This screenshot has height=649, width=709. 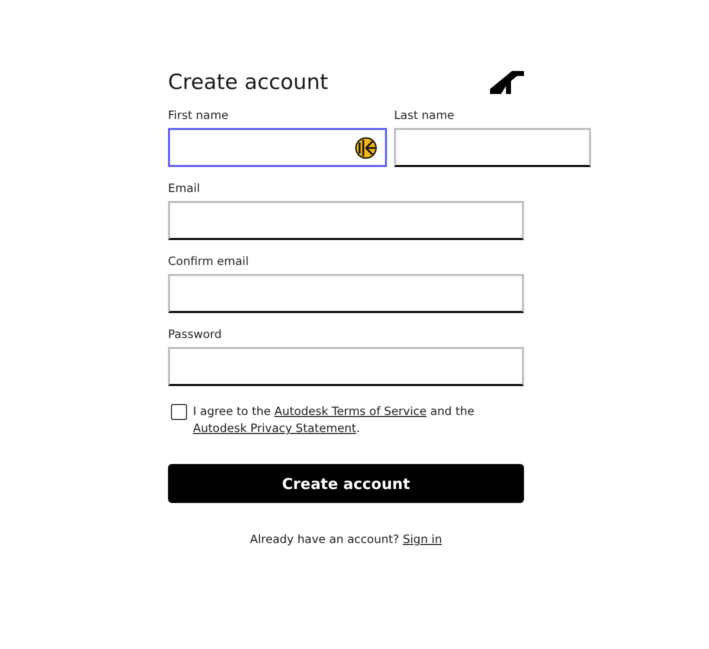 I want to click on logo-icon, so click(x=507, y=82).